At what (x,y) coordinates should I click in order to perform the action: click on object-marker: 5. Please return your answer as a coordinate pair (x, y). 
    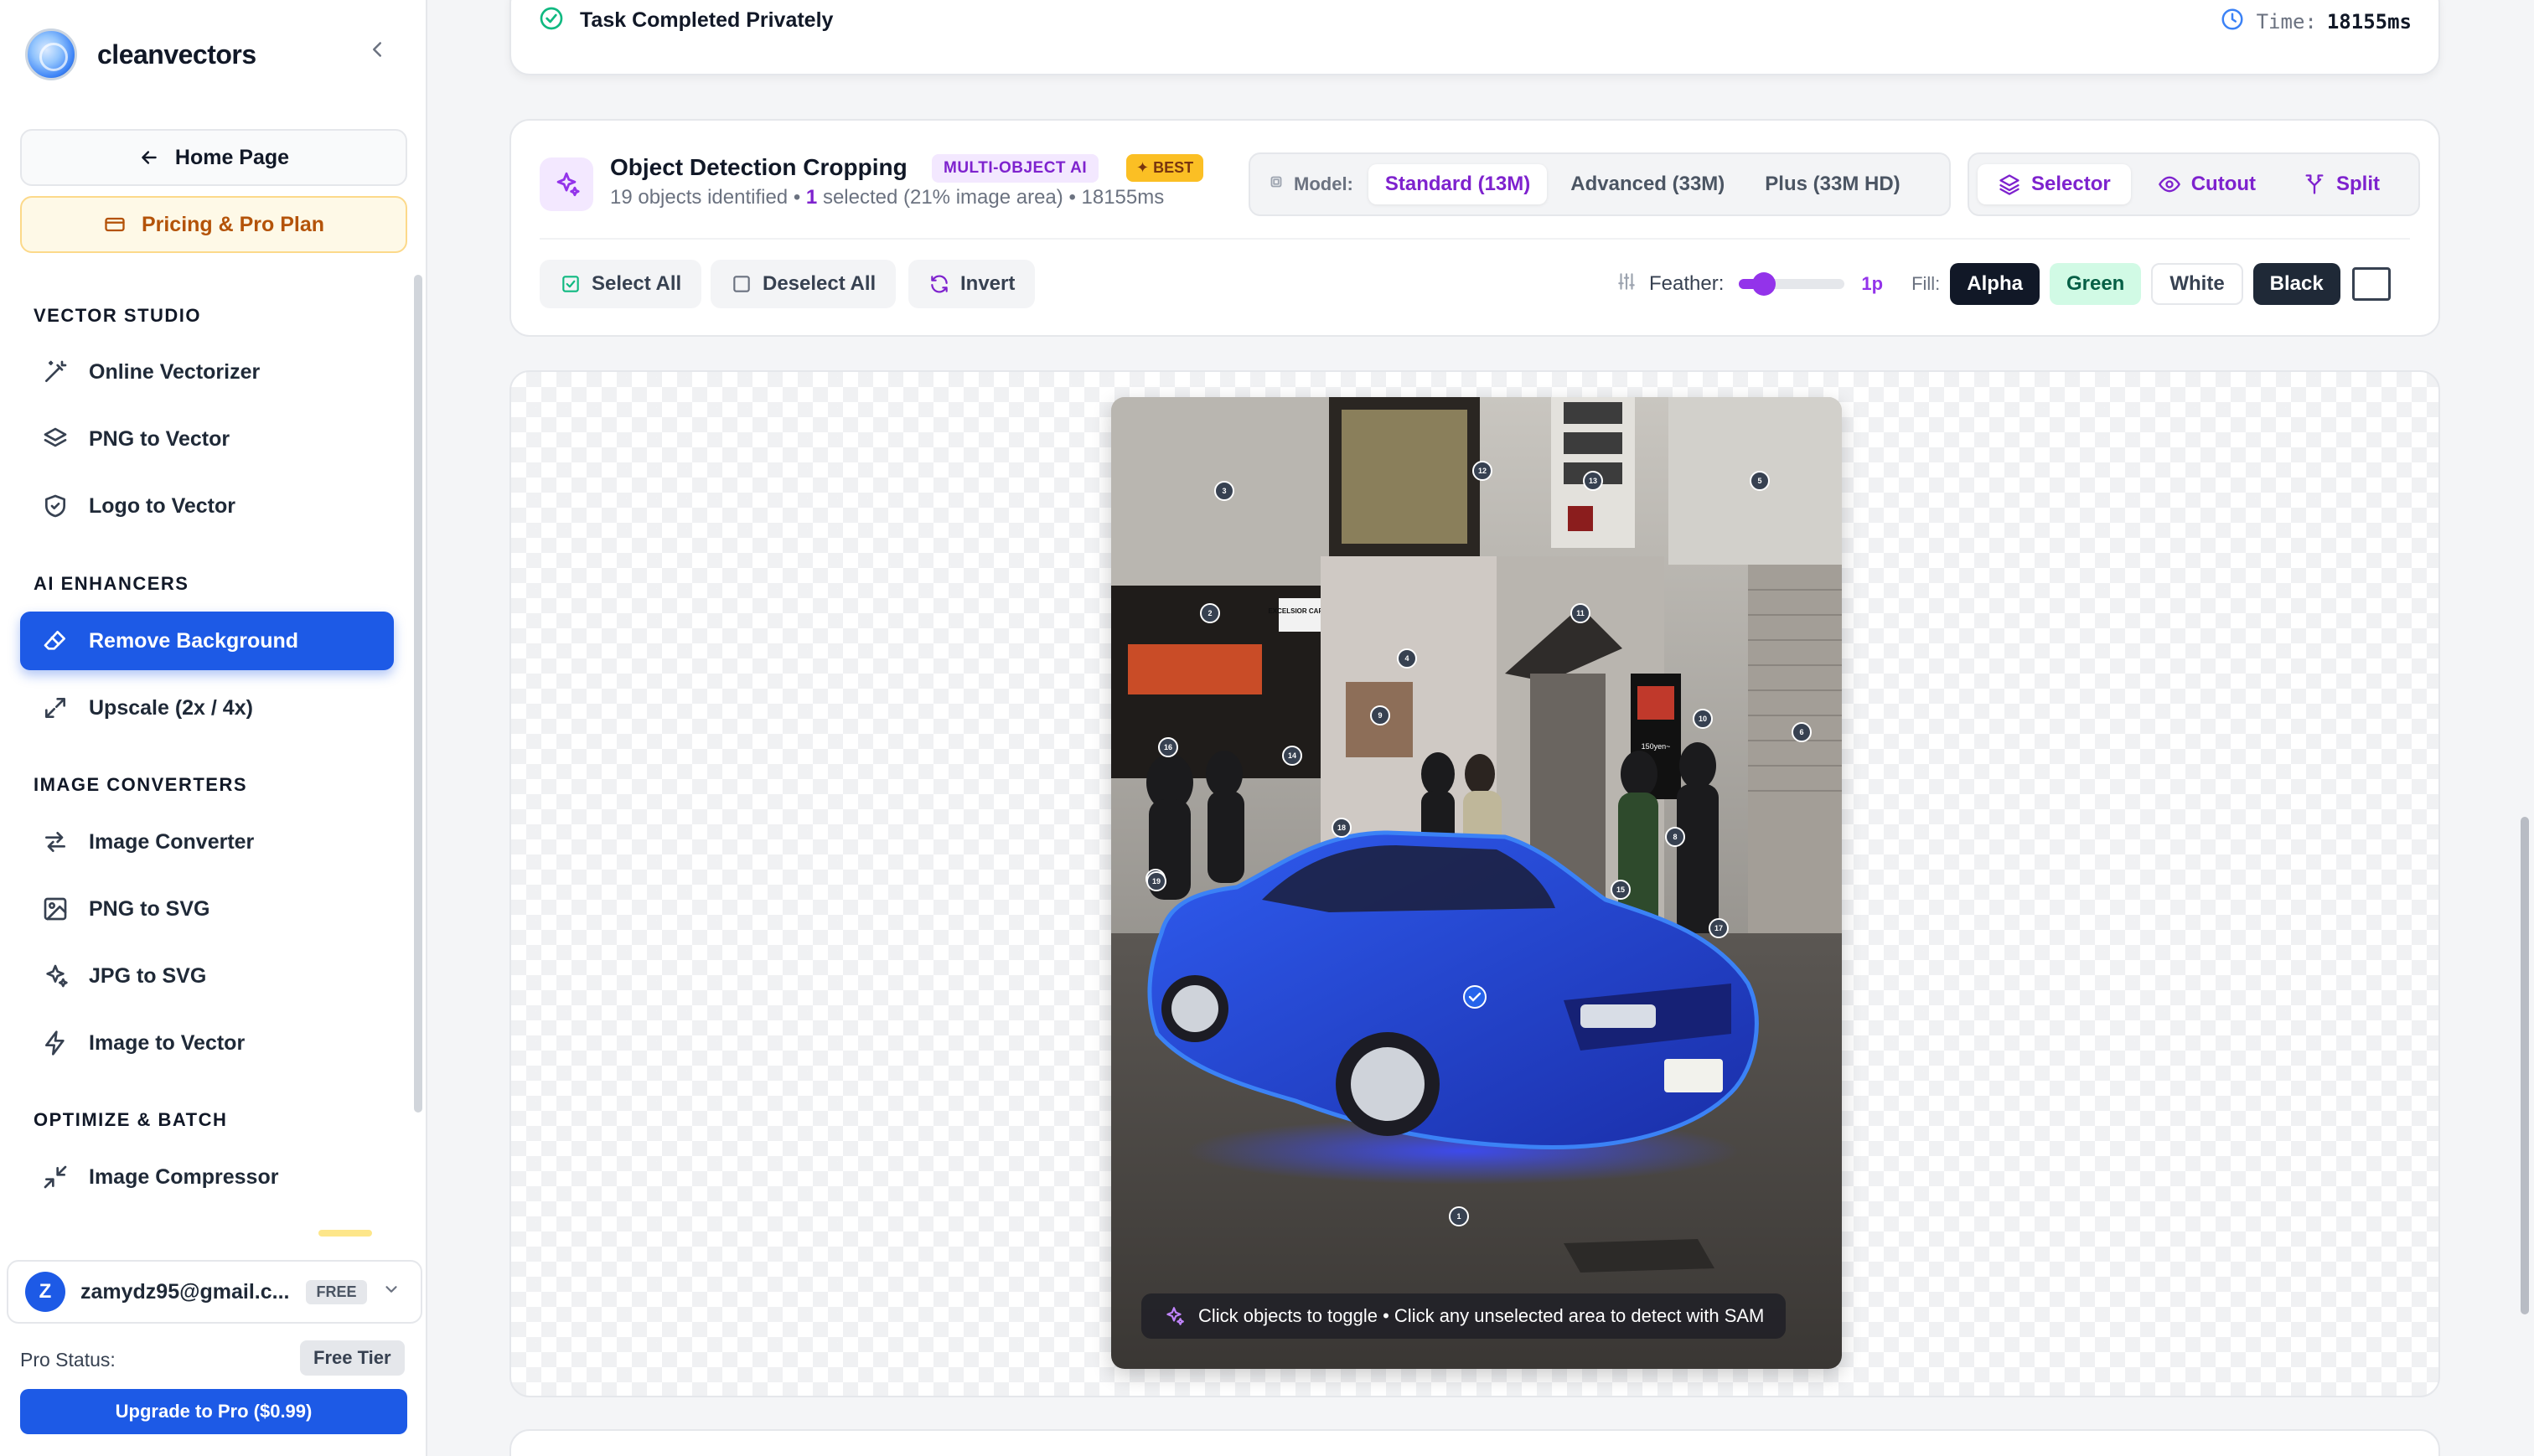
    Looking at the image, I should click on (1760, 481).